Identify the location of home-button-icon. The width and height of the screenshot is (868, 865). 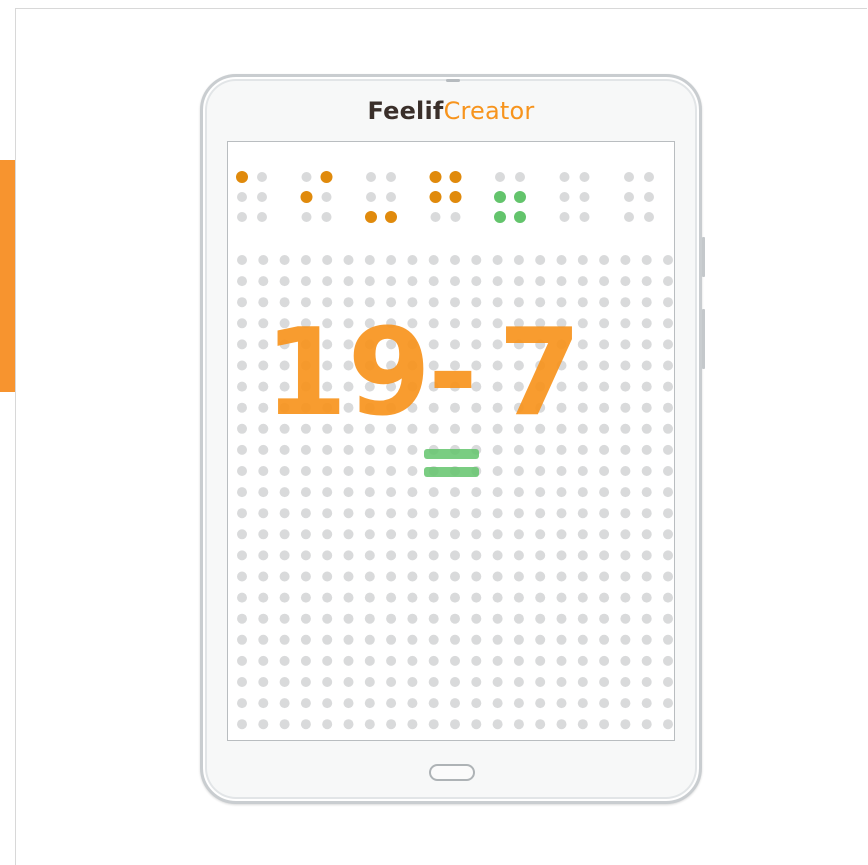
(452, 772).